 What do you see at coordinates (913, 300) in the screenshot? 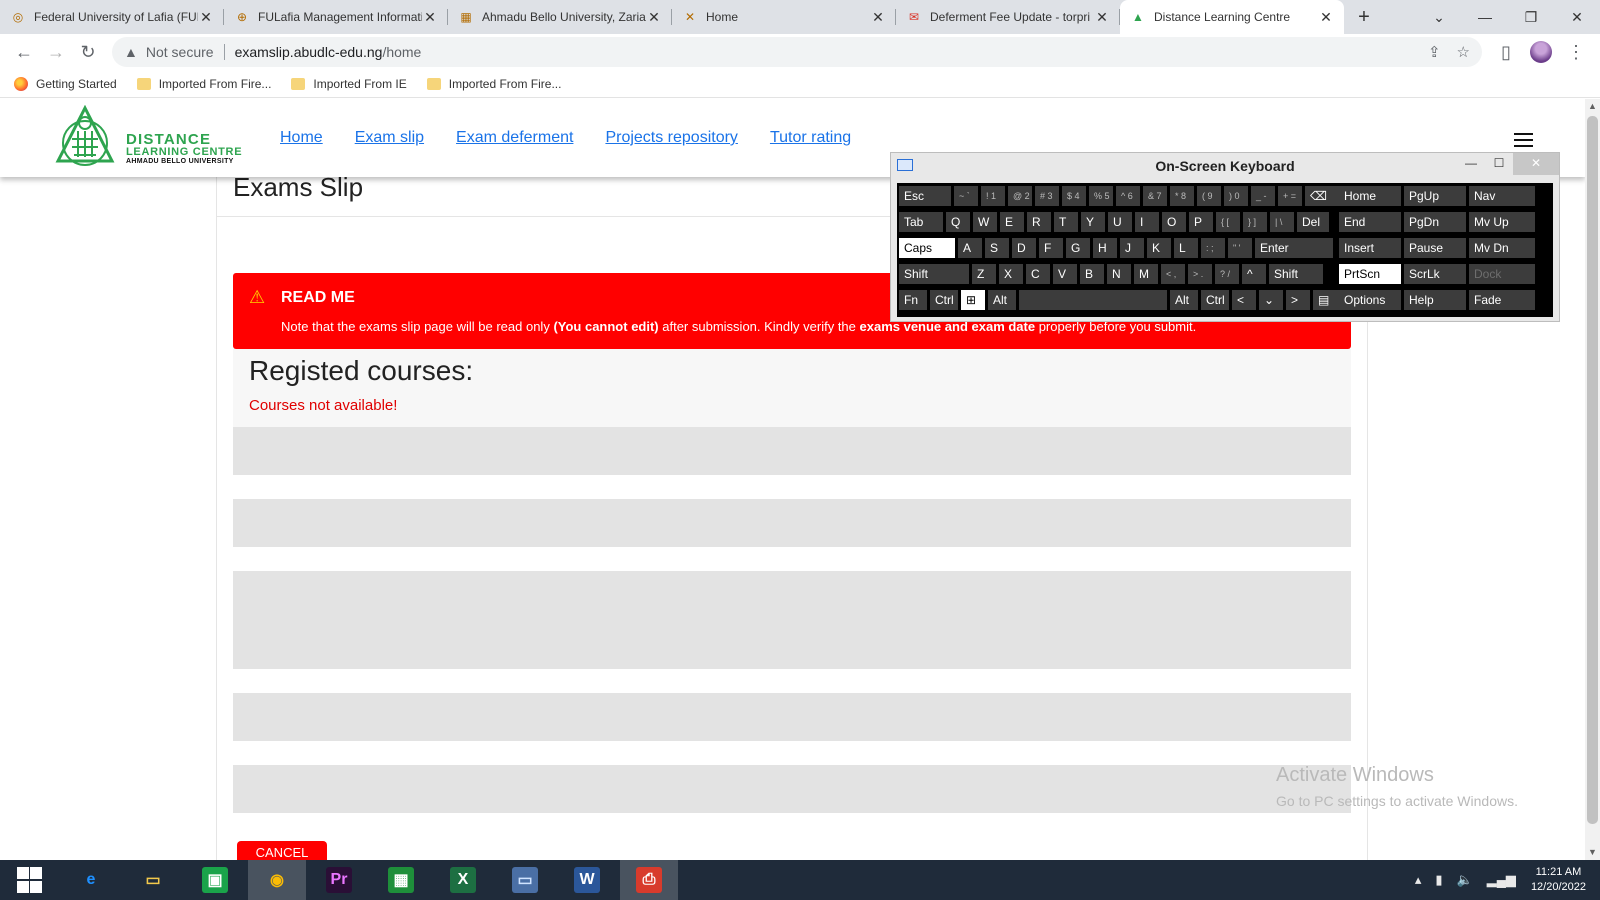
I see `osk-key: Fn` at bounding box center [913, 300].